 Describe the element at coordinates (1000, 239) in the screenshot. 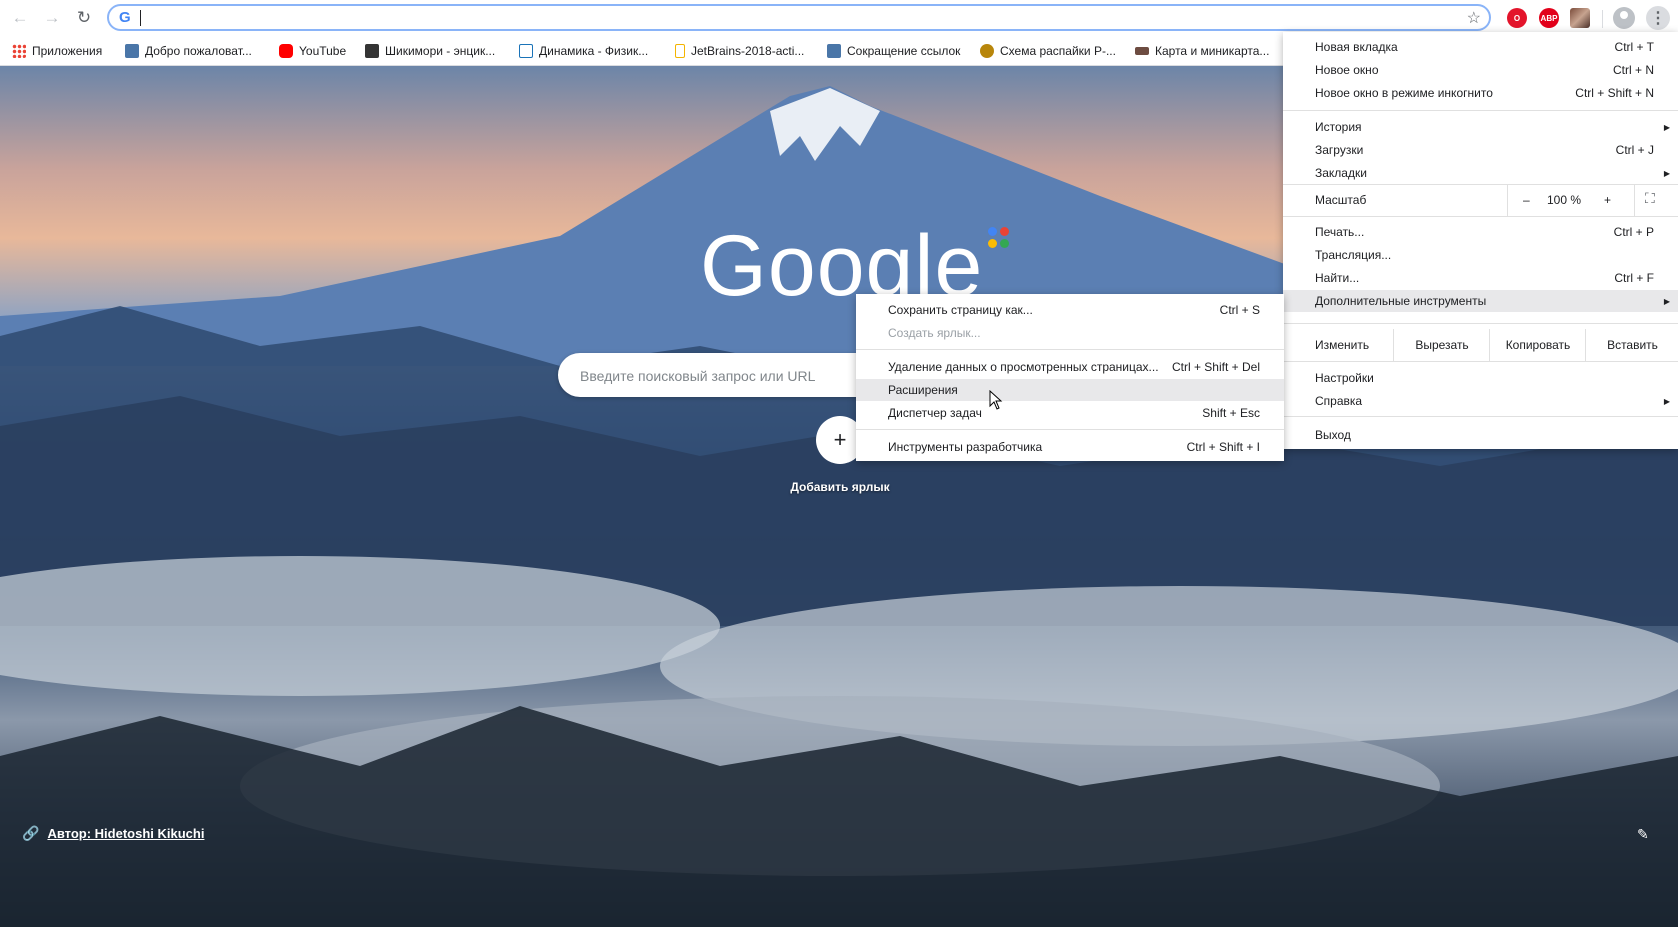

I see `google-apps-dots-icon` at that location.